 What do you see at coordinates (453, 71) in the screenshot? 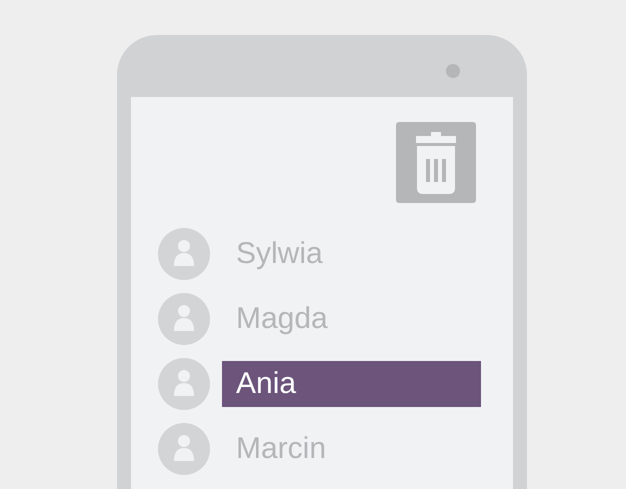
I see `camera-icon` at bounding box center [453, 71].